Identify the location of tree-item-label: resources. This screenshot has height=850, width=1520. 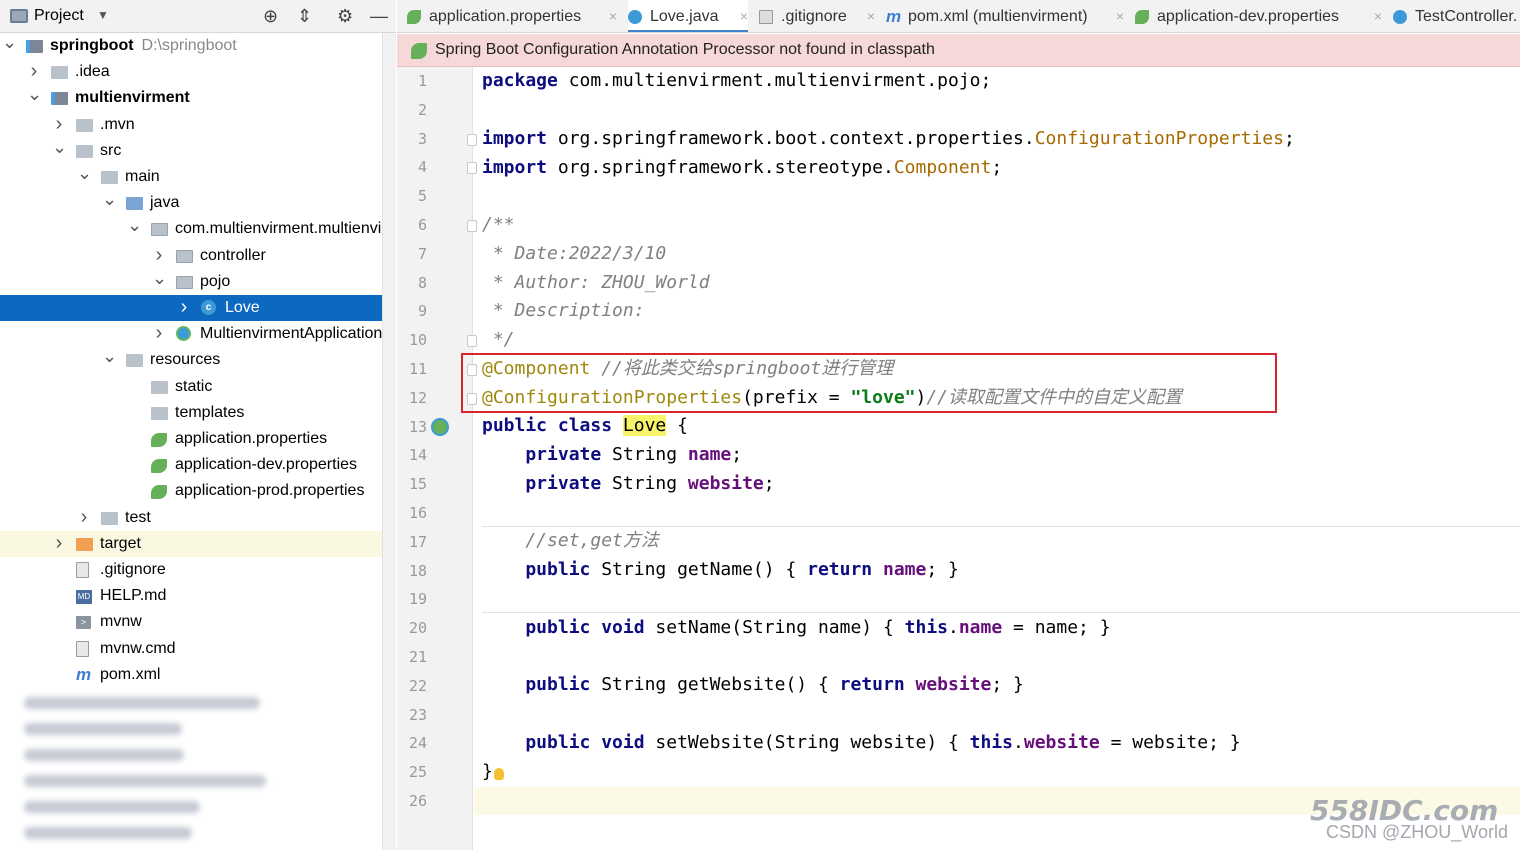
(185, 360).